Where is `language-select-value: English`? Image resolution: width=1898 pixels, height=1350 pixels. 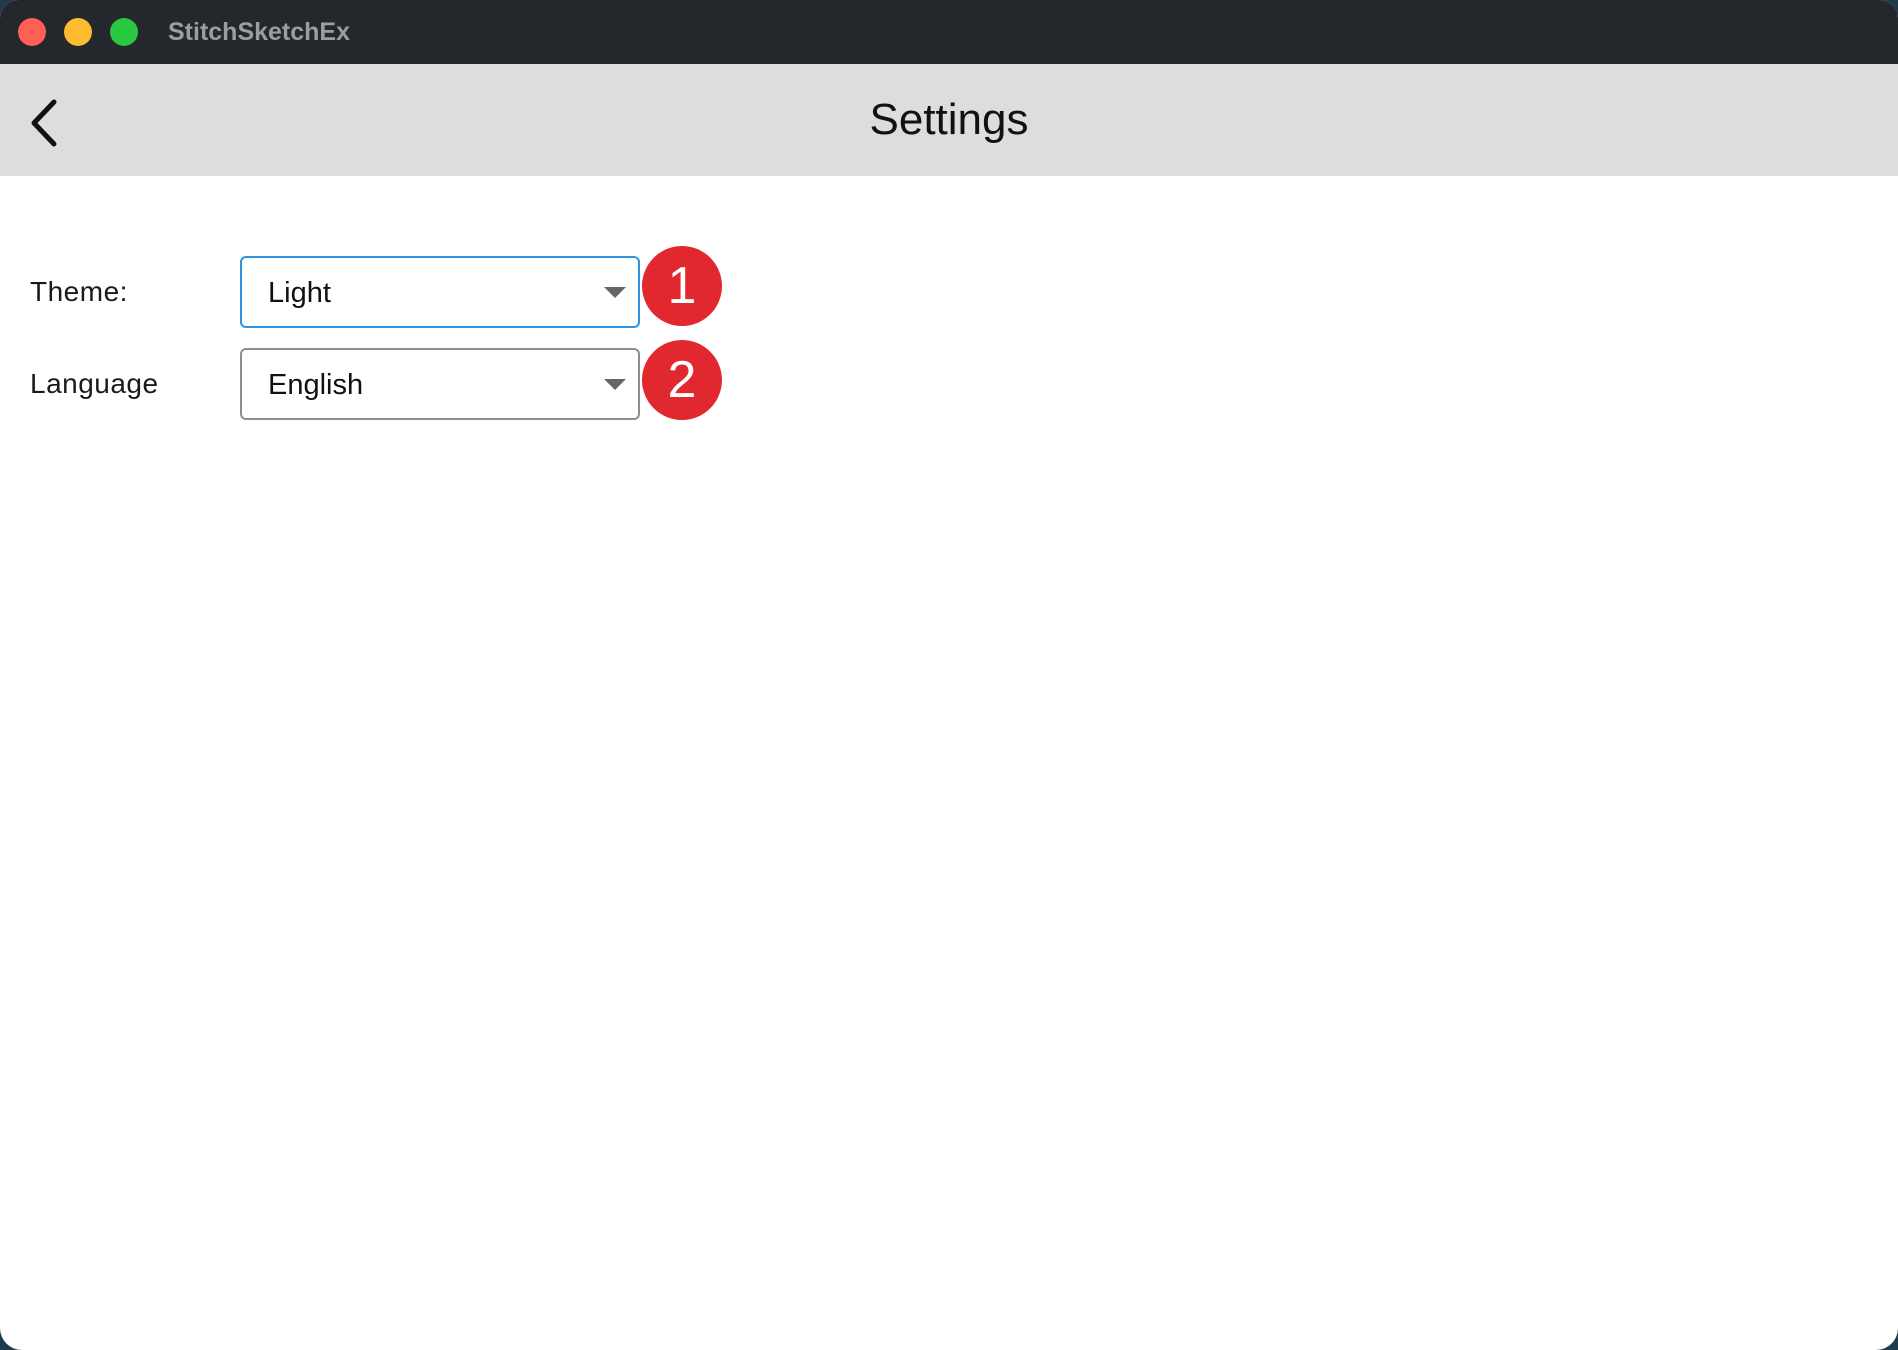 language-select-value: English is located at coordinates (316, 385).